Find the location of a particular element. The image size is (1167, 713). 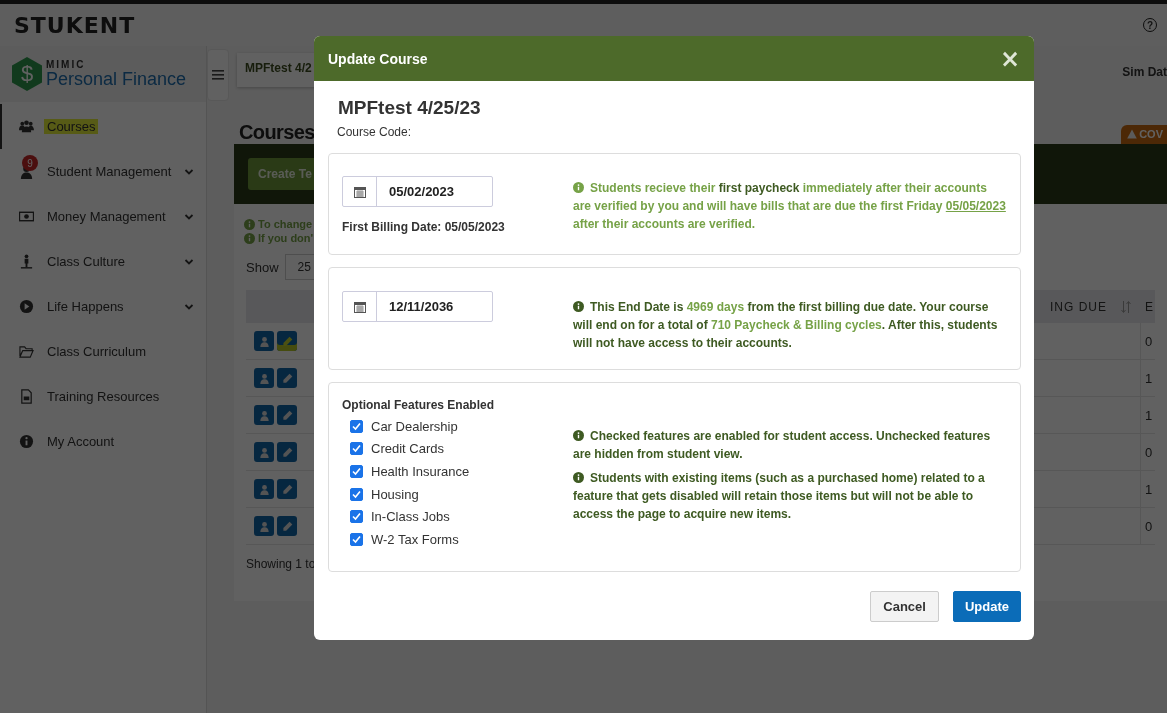

sim-date-label: Sim Dat is located at coordinates (1144, 72).